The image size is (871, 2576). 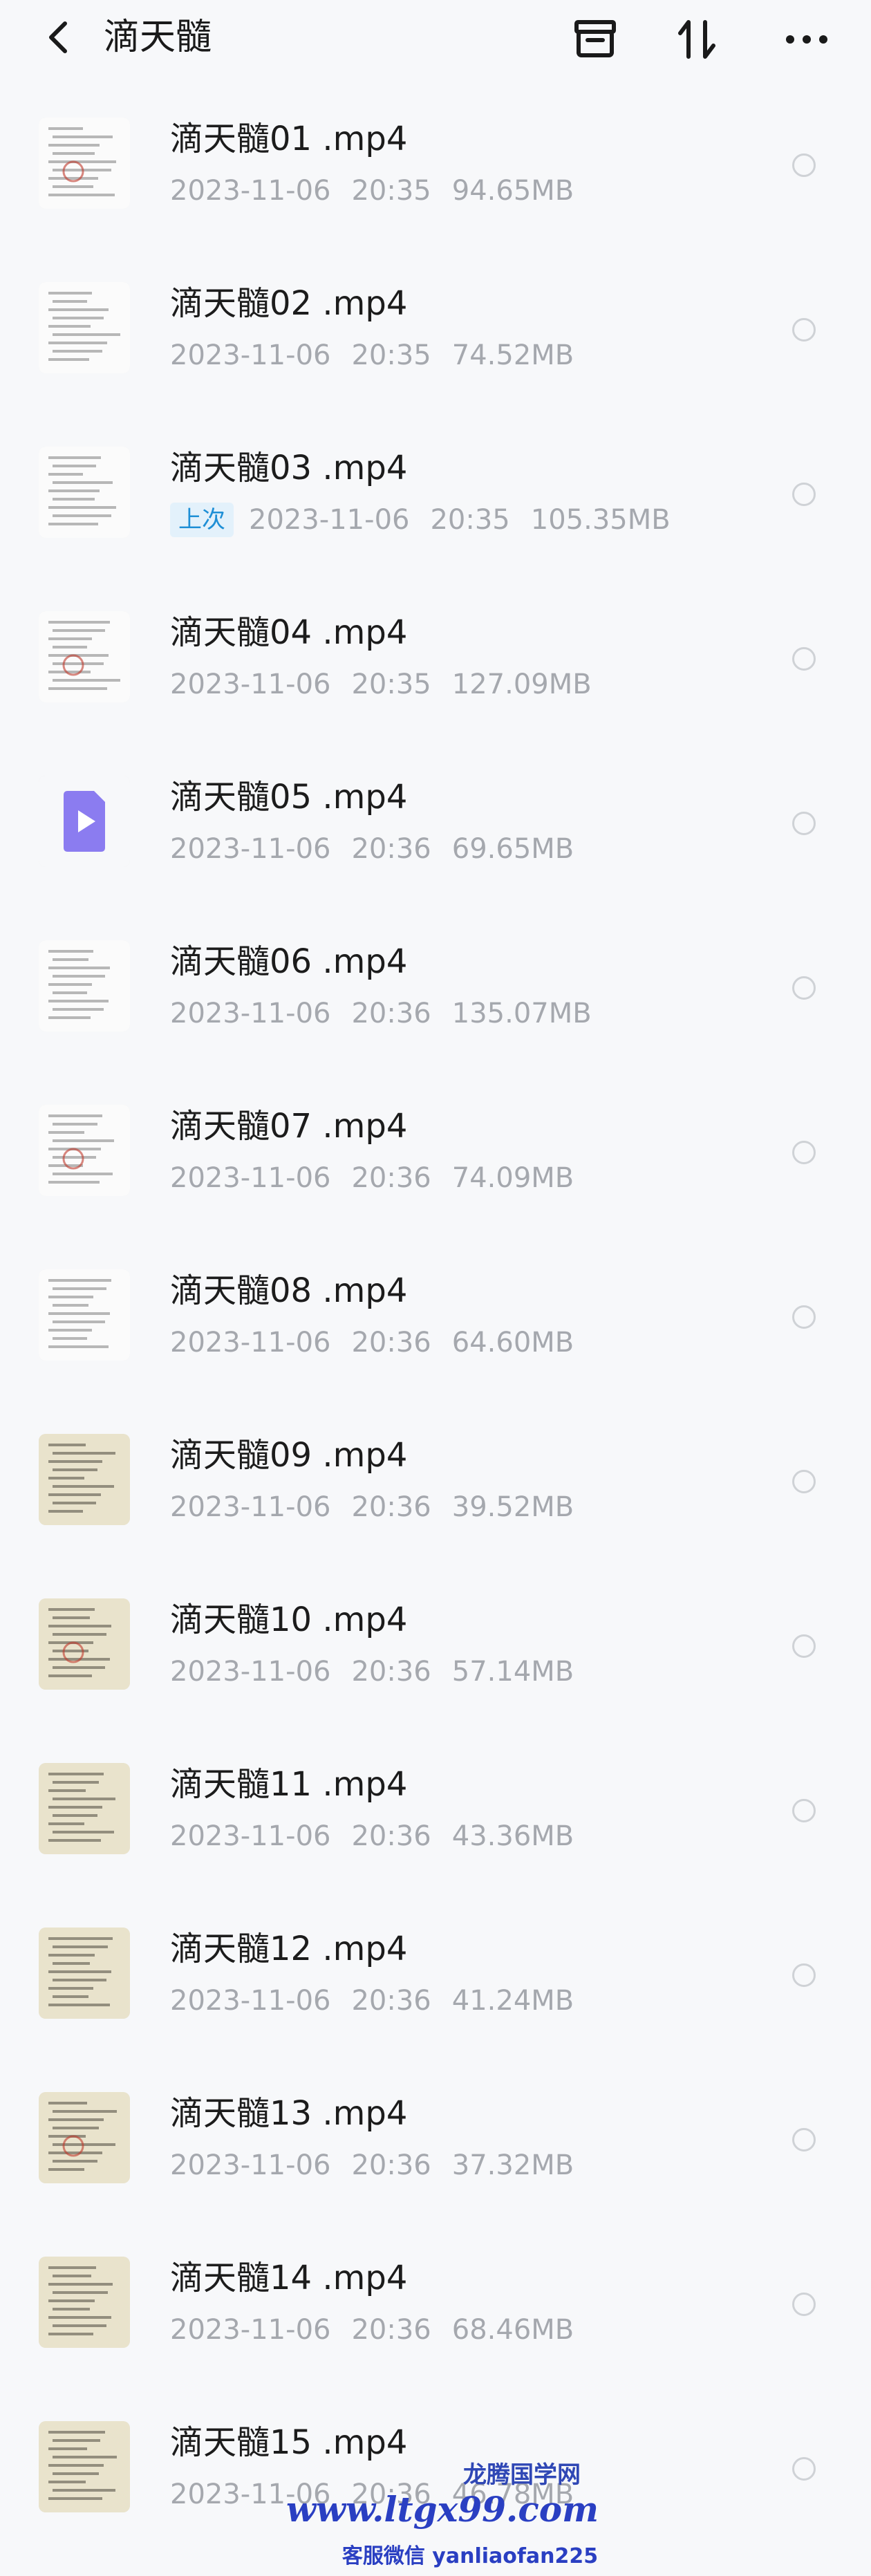 What do you see at coordinates (84, 821) in the screenshot?
I see `video-file-icon` at bounding box center [84, 821].